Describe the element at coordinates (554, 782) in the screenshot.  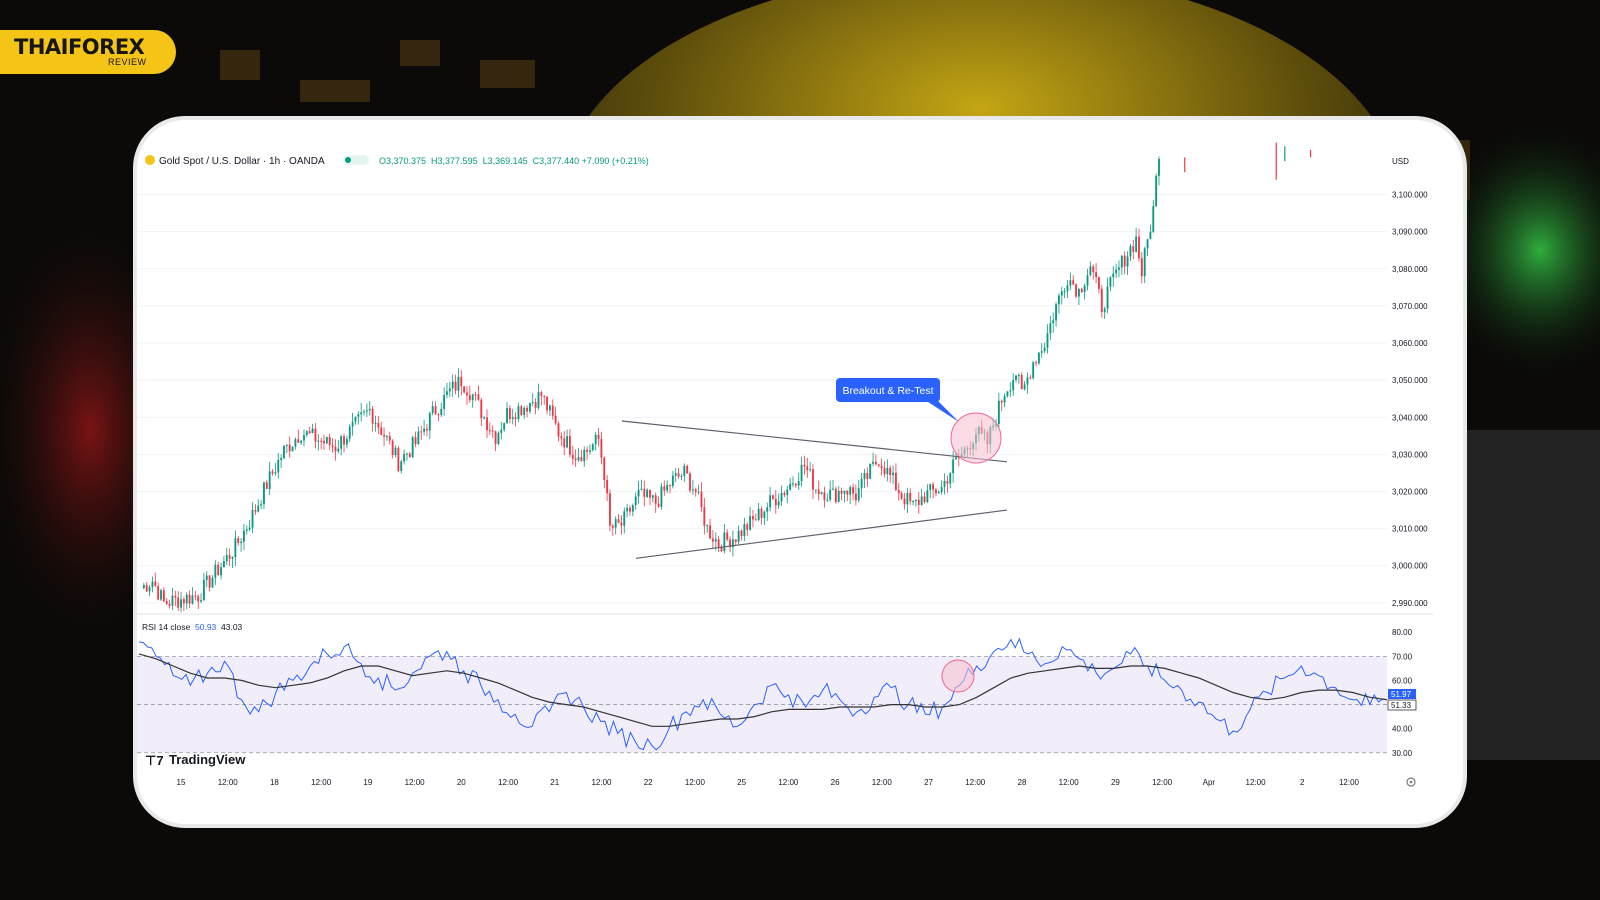
I see `time-axis-label: 21` at that location.